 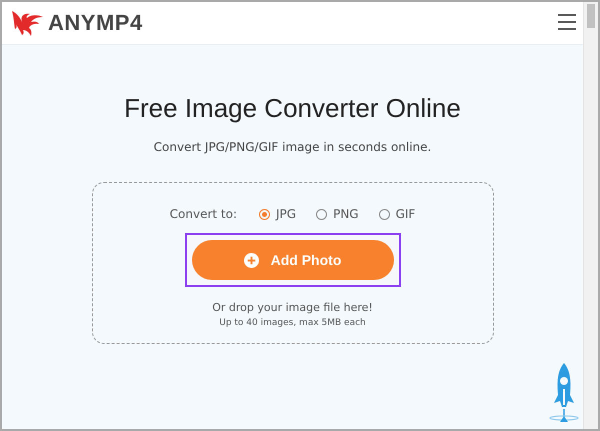 I want to click on logo-text: ANYMP4, so click(x=95, y=23).